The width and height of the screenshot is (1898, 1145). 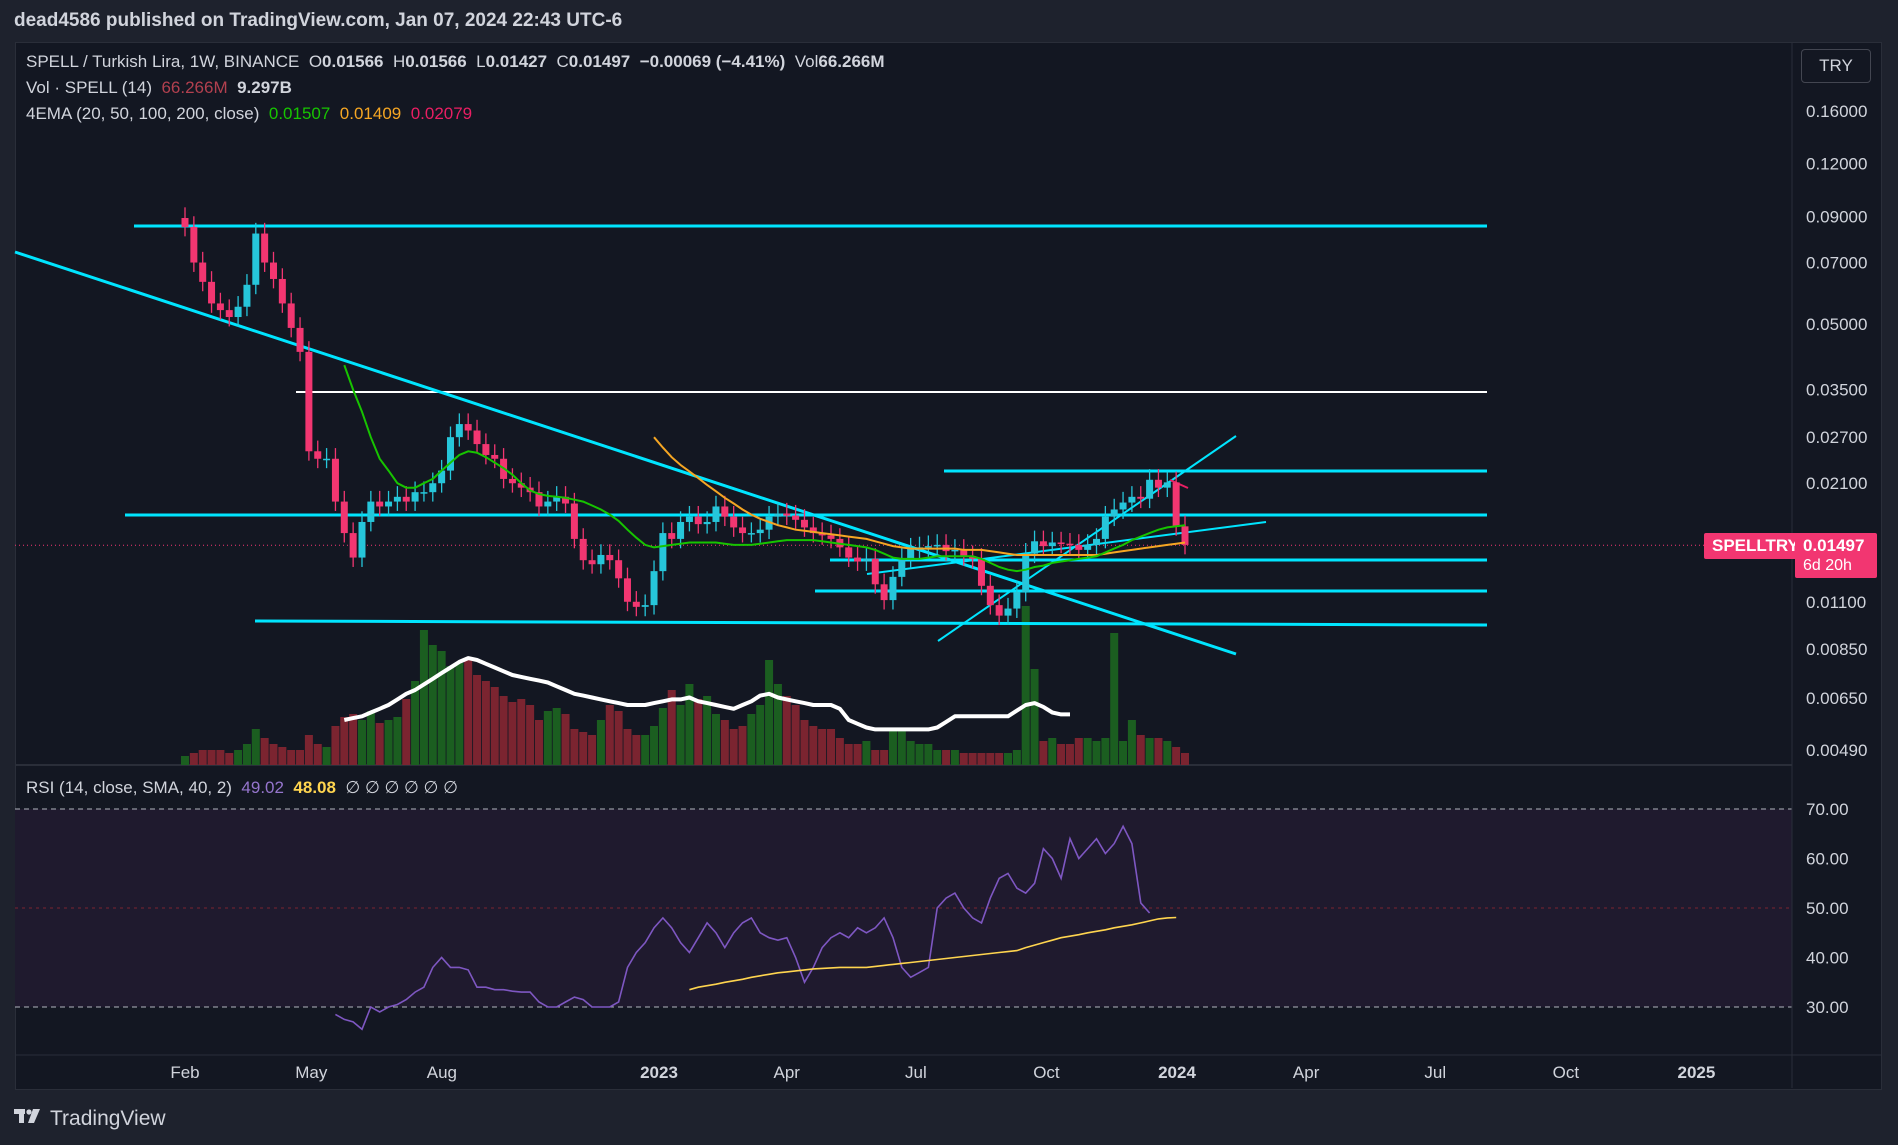 What do you see at coordinates (1836, 66) in the screenshot?
I see `currency-button: TRY` at bounding box center [1836, 66].